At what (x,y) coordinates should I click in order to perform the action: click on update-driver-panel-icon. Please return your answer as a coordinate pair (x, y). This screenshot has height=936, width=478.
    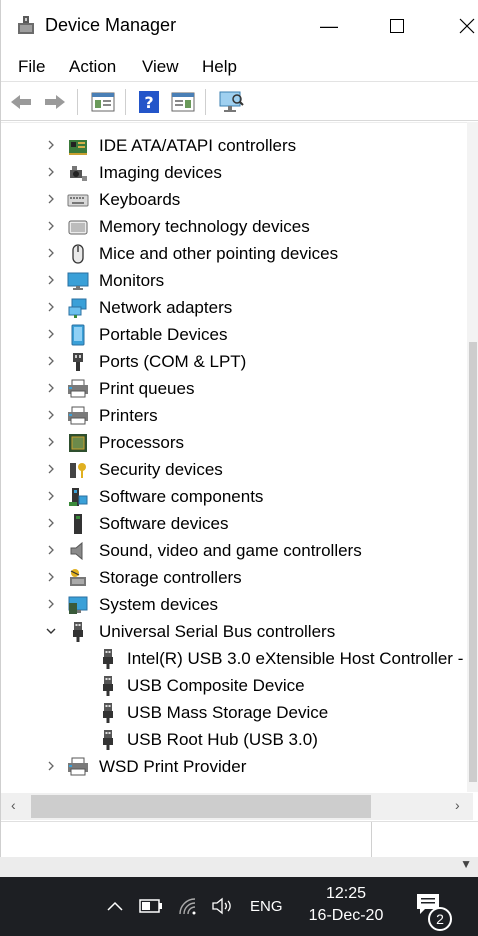
    Looking at the image, I should click on (183, 102).